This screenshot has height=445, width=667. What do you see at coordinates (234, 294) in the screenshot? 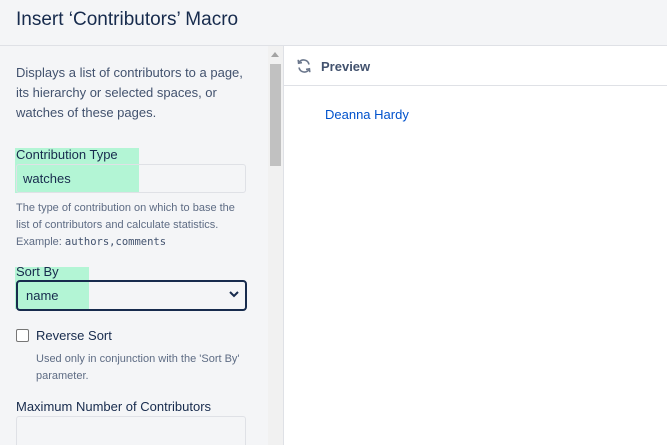
I see `chevron-down-icon` at bounding box center [234, 294].